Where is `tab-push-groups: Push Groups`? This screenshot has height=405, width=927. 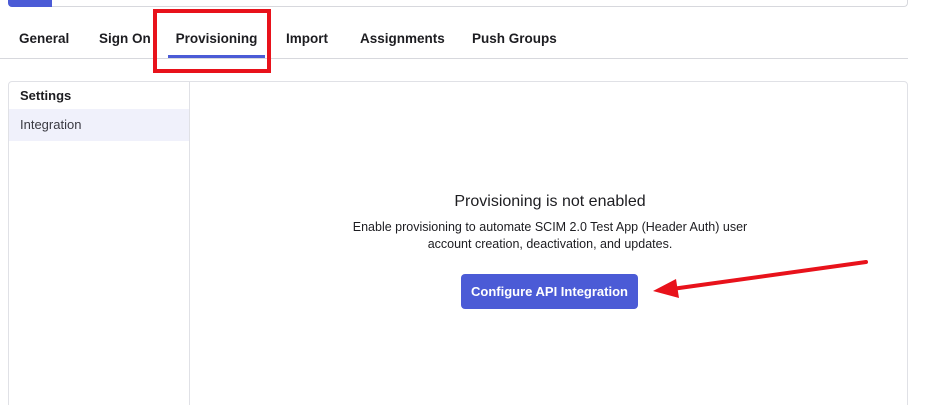
tab-push-groups: Push Groups is located at coordinates (514, 43).